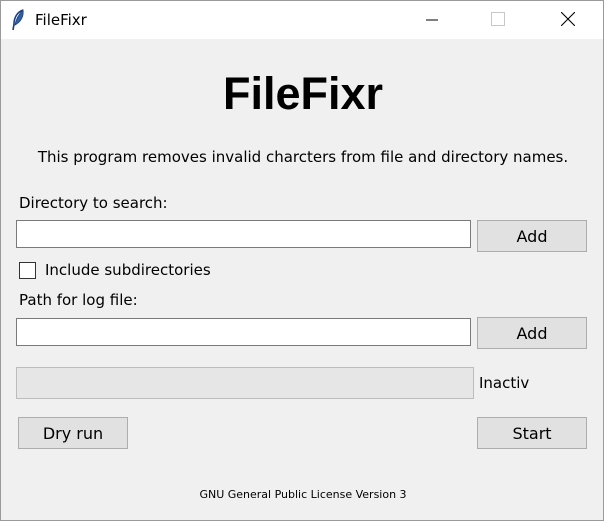 Image resolution: width=604 pixels, height=521 pixels. I want to click on include-subdirectories-checkbox, so click(27, 270).